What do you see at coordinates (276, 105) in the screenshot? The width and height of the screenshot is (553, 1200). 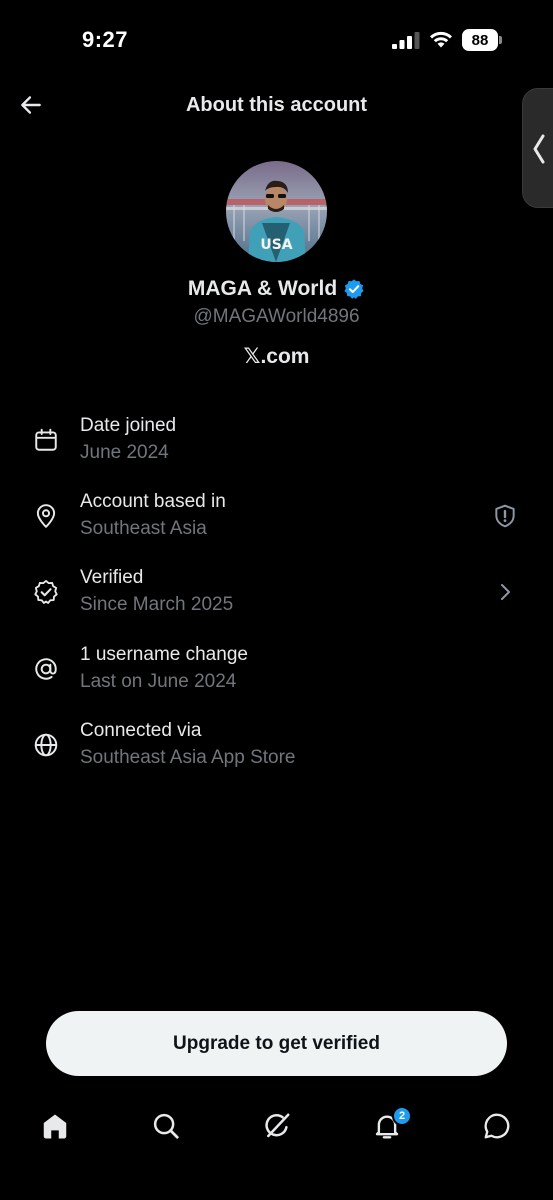 I see `page-title: About this account` at bounding box center [276, 105].